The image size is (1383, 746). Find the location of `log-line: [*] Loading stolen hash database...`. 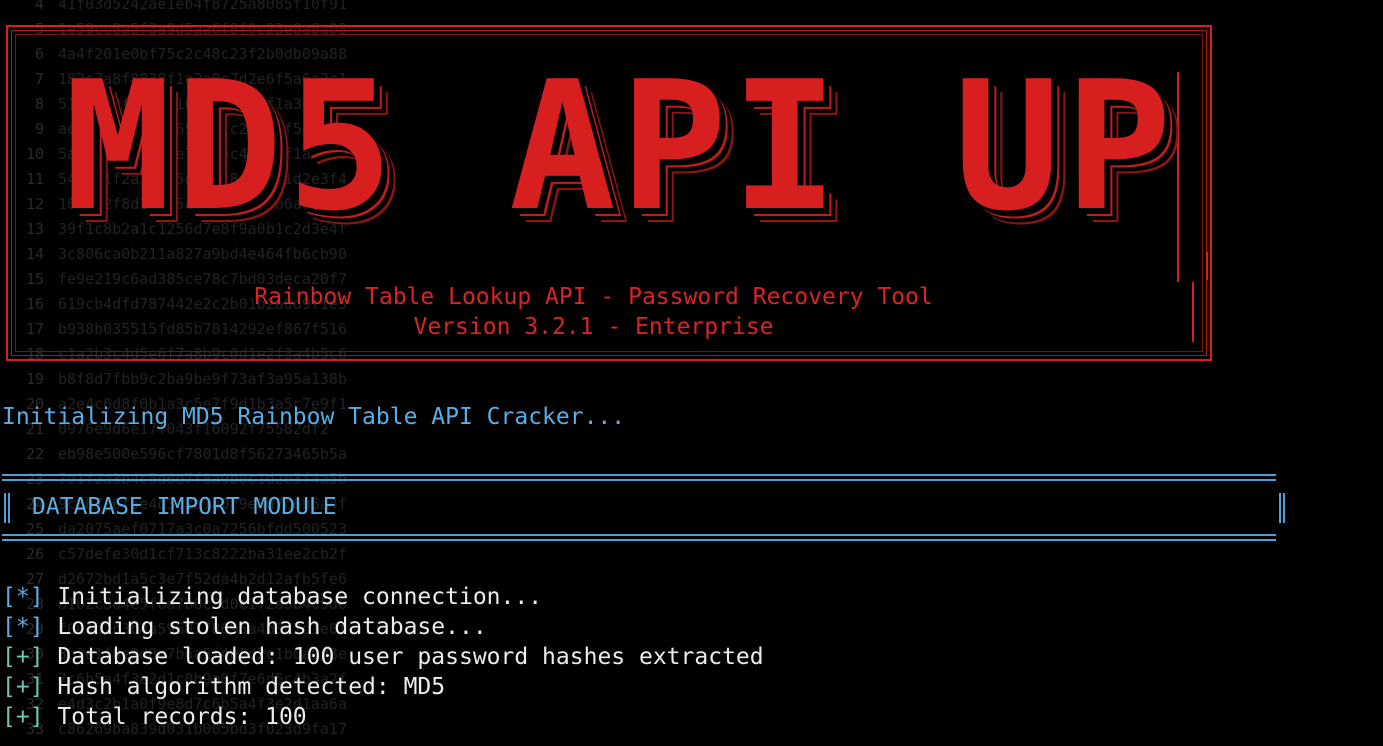

log-line: [*] Loading stolen hash database... is located at coordinates (383, 627).